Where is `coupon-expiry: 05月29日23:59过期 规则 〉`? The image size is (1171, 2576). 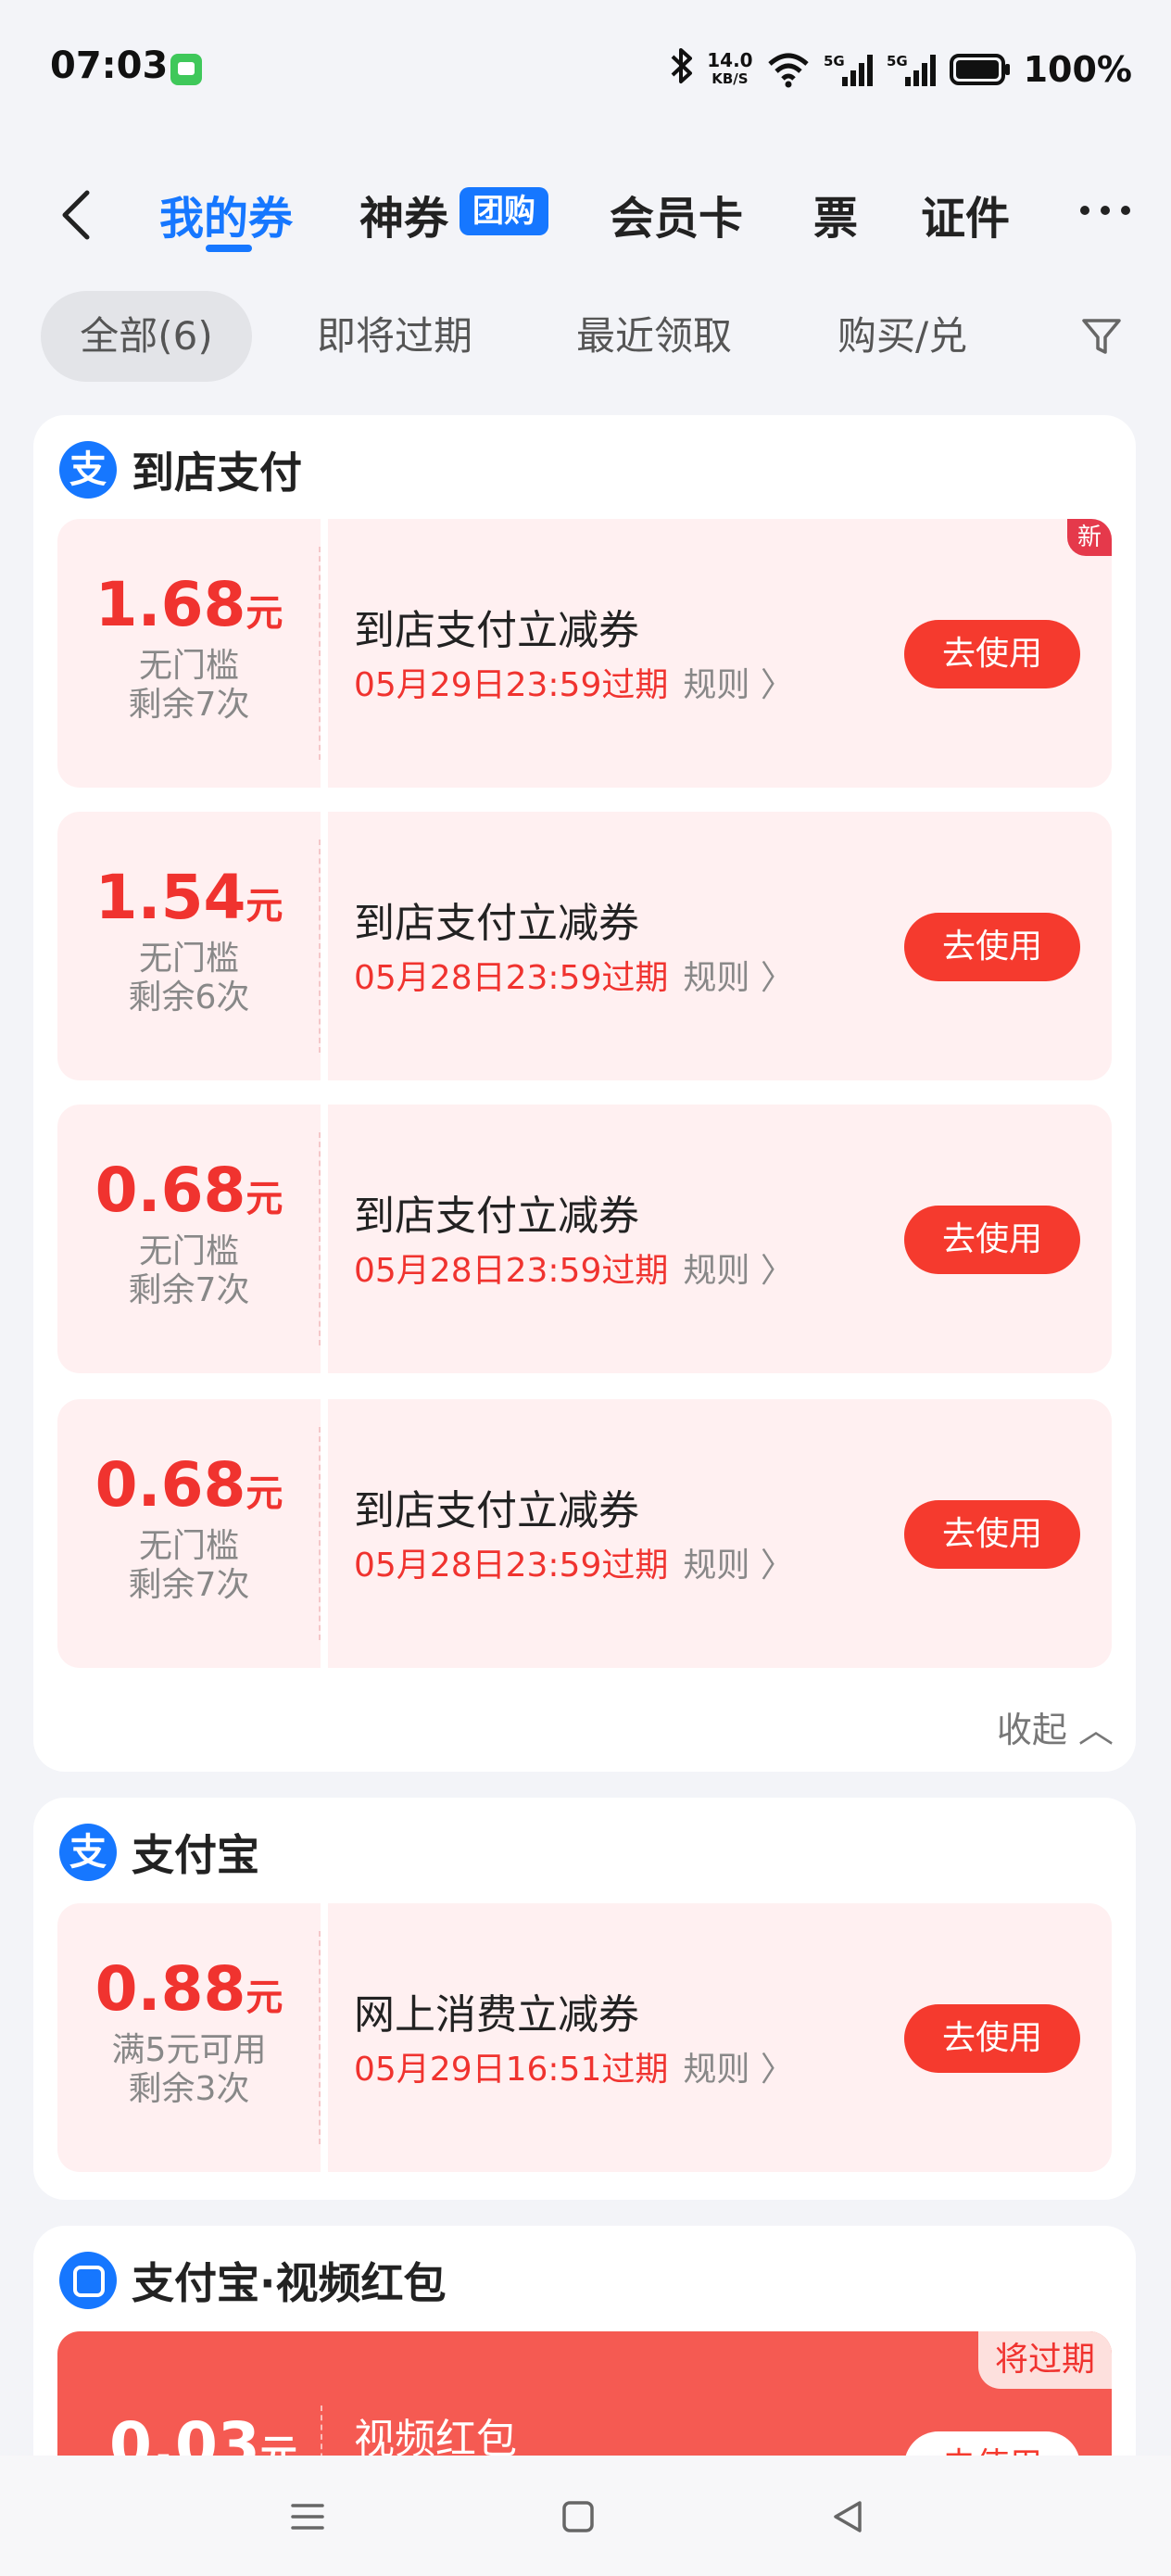 coupon-expiry: 05月29日23:59过期 规则 〉 is located at coordinates (574, 685).